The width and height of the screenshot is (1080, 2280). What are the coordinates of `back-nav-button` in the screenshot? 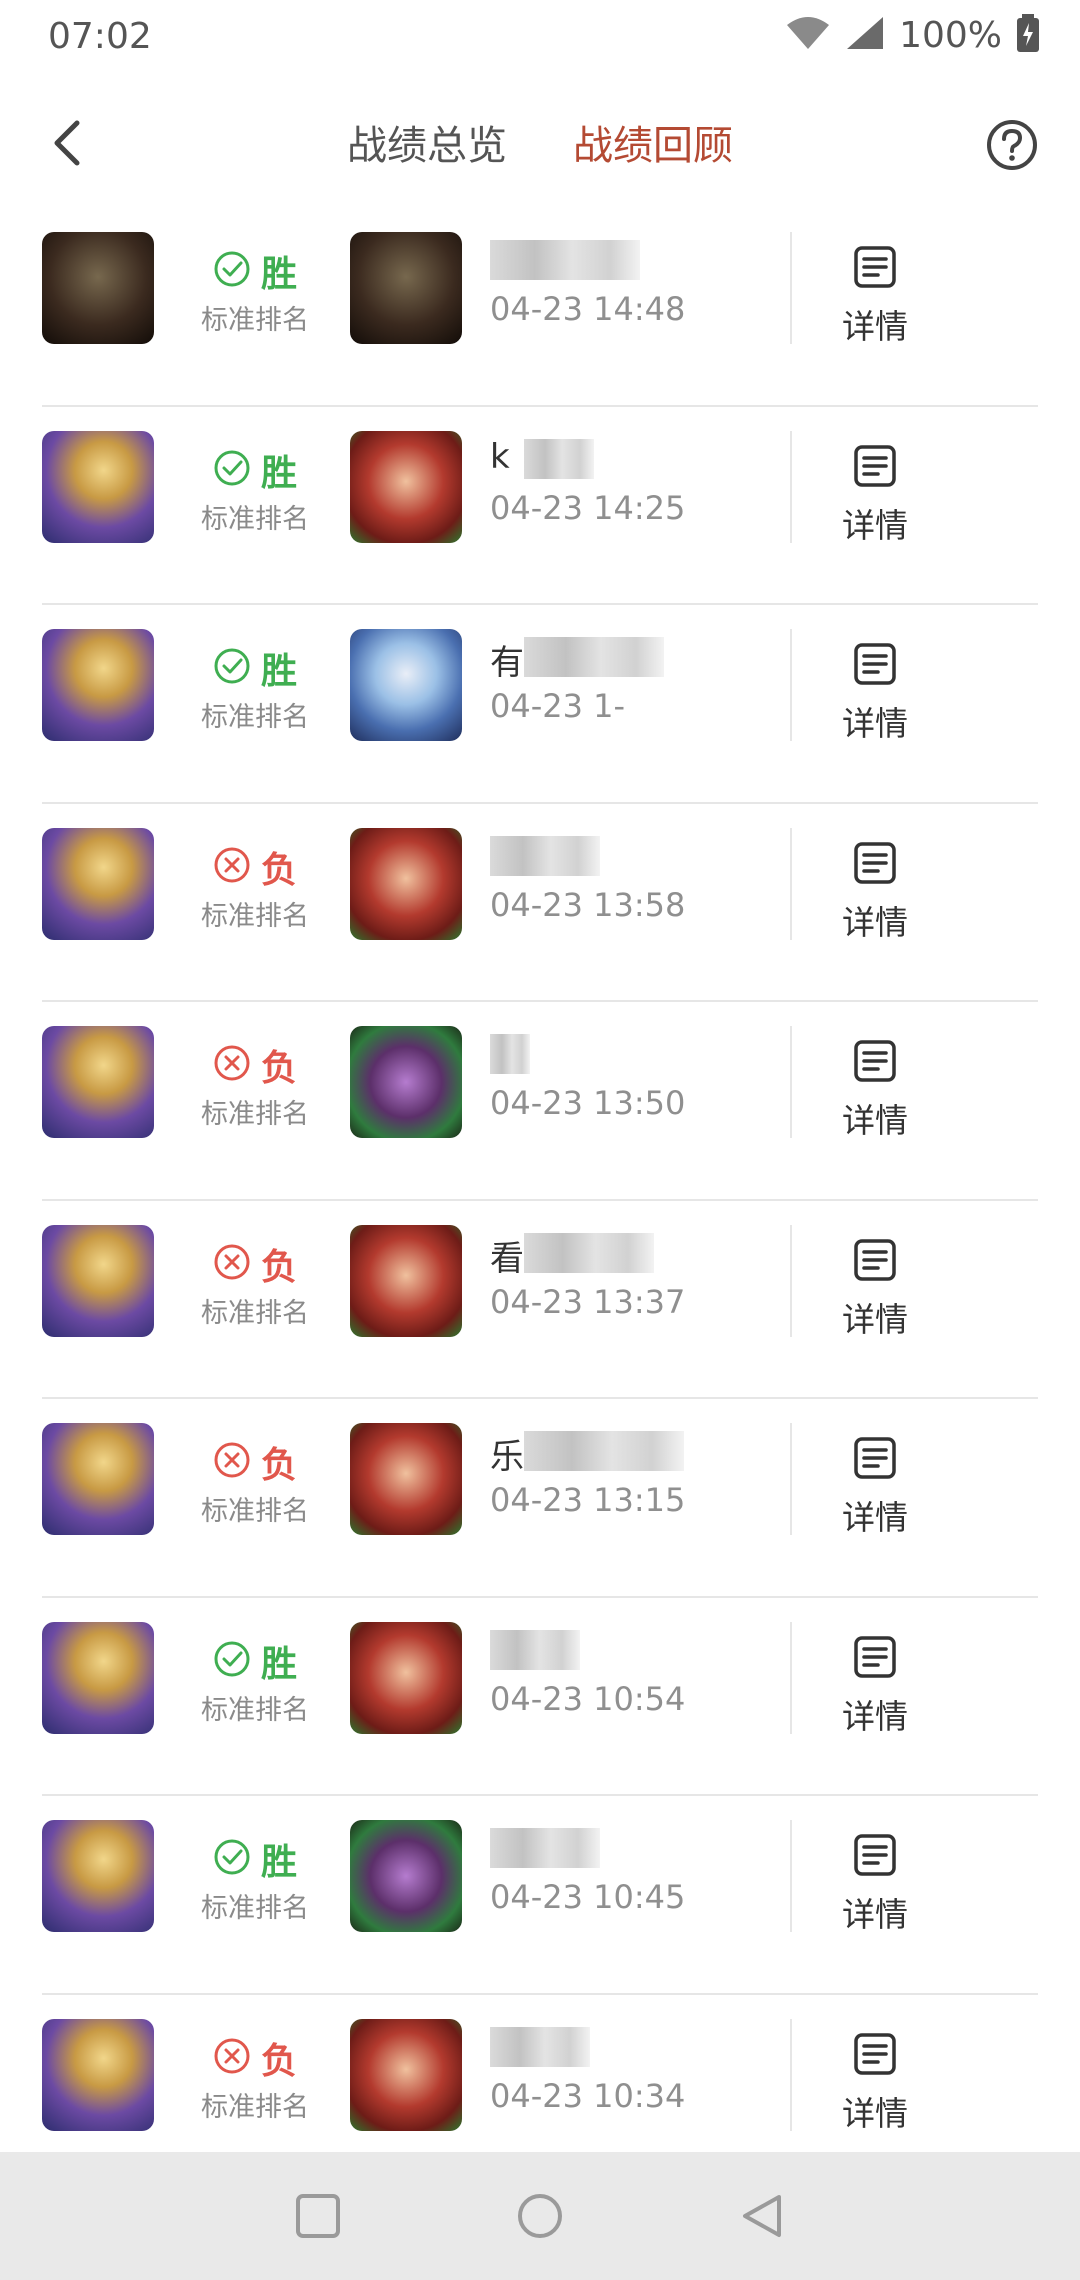 It's located at (762, 2216).